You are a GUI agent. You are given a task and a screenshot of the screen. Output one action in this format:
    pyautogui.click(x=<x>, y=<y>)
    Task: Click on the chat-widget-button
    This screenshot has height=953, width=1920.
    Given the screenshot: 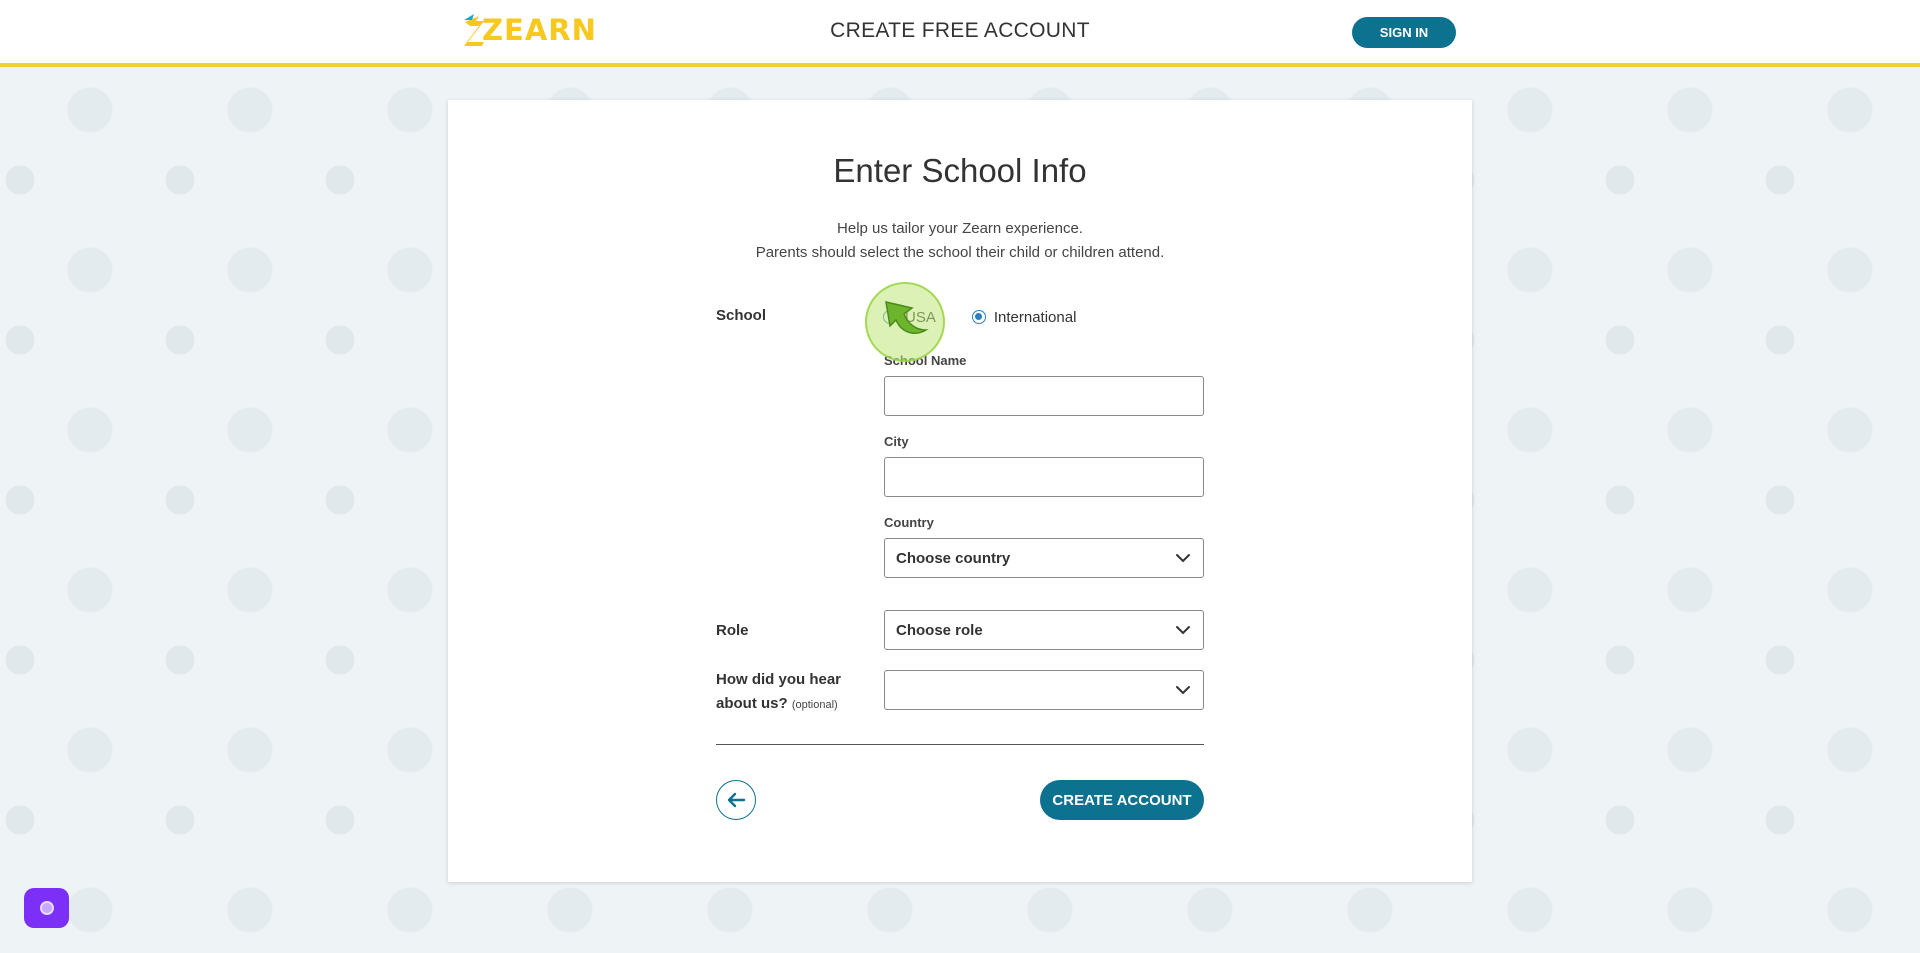 What is the action you would take?
    pyautogui.click(x=46, y=908)
    